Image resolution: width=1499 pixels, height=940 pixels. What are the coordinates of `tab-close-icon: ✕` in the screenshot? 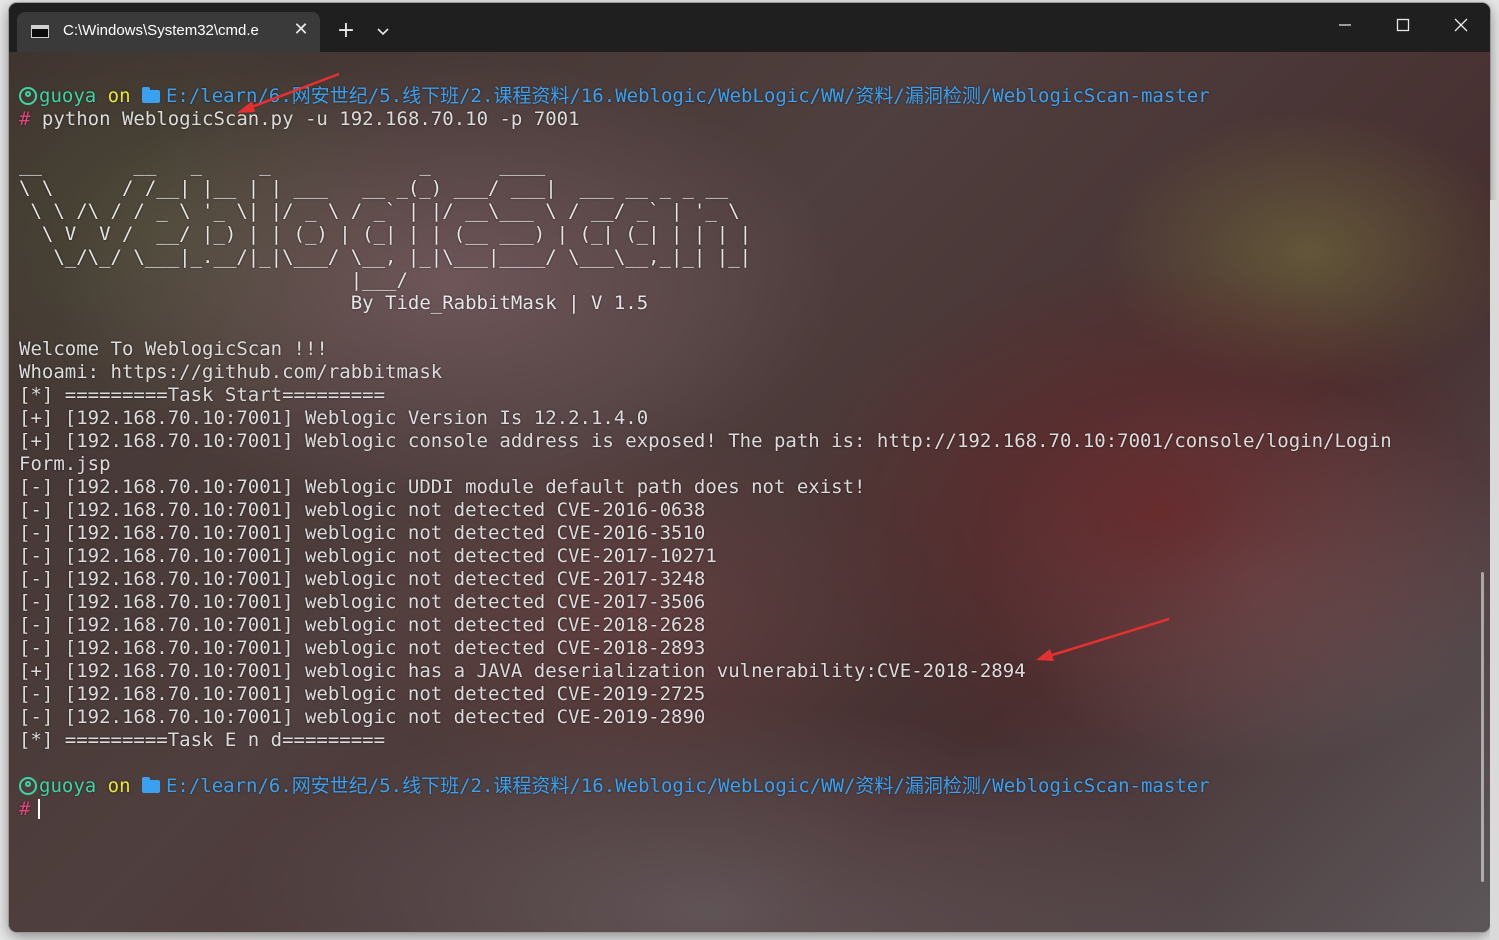 It's located at (301, 30).